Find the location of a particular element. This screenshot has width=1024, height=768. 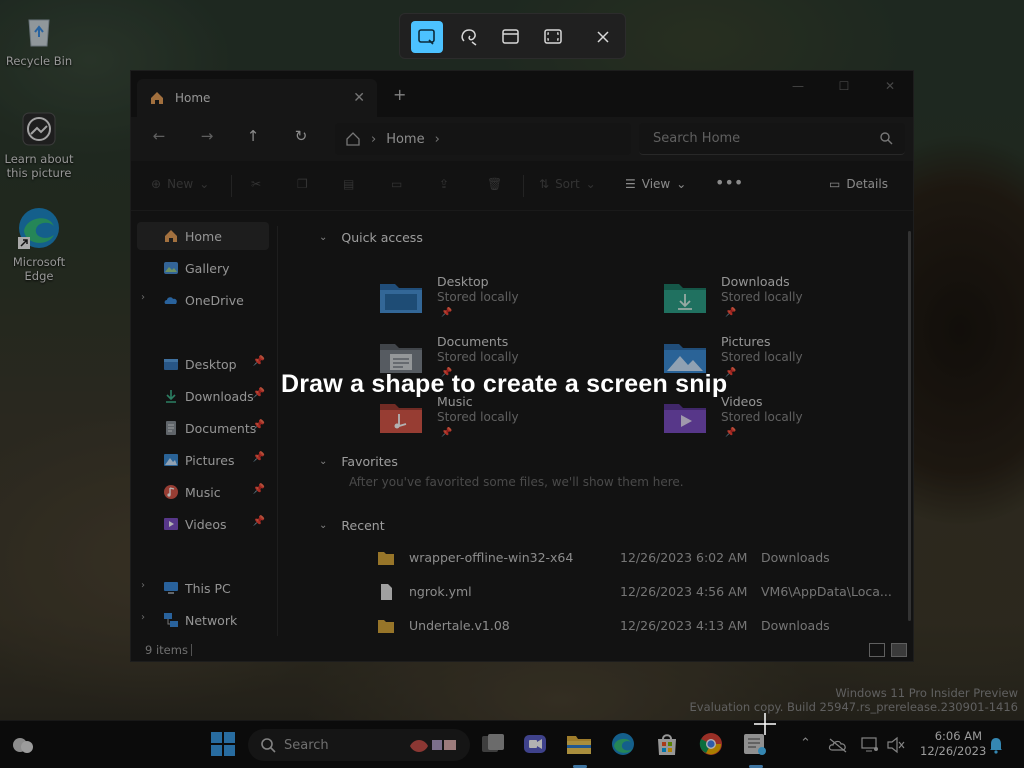

freeform-snip-icon is located at coordinates (469, 37).